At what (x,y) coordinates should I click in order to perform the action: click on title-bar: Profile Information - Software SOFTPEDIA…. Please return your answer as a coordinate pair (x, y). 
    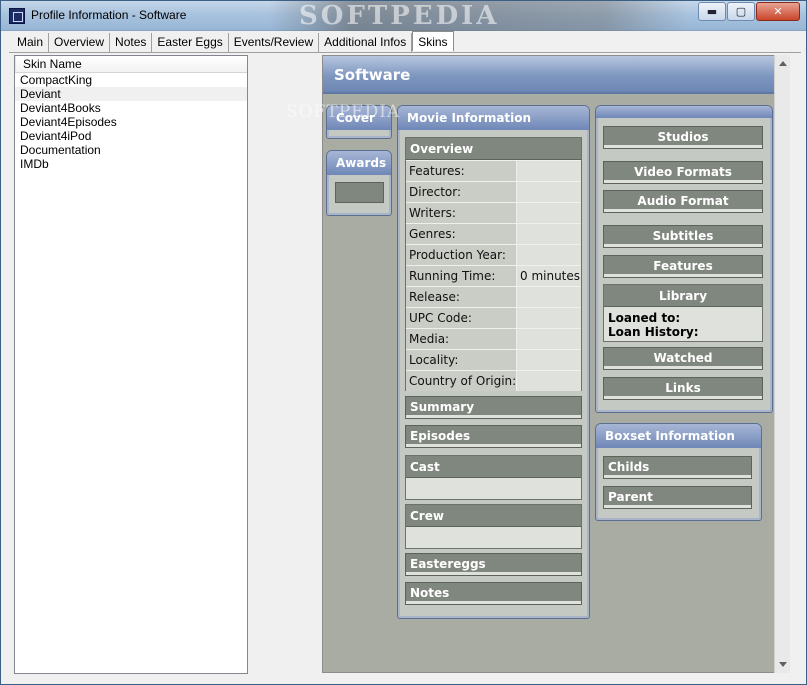
    Looking at the image, I should click on (403, 16).